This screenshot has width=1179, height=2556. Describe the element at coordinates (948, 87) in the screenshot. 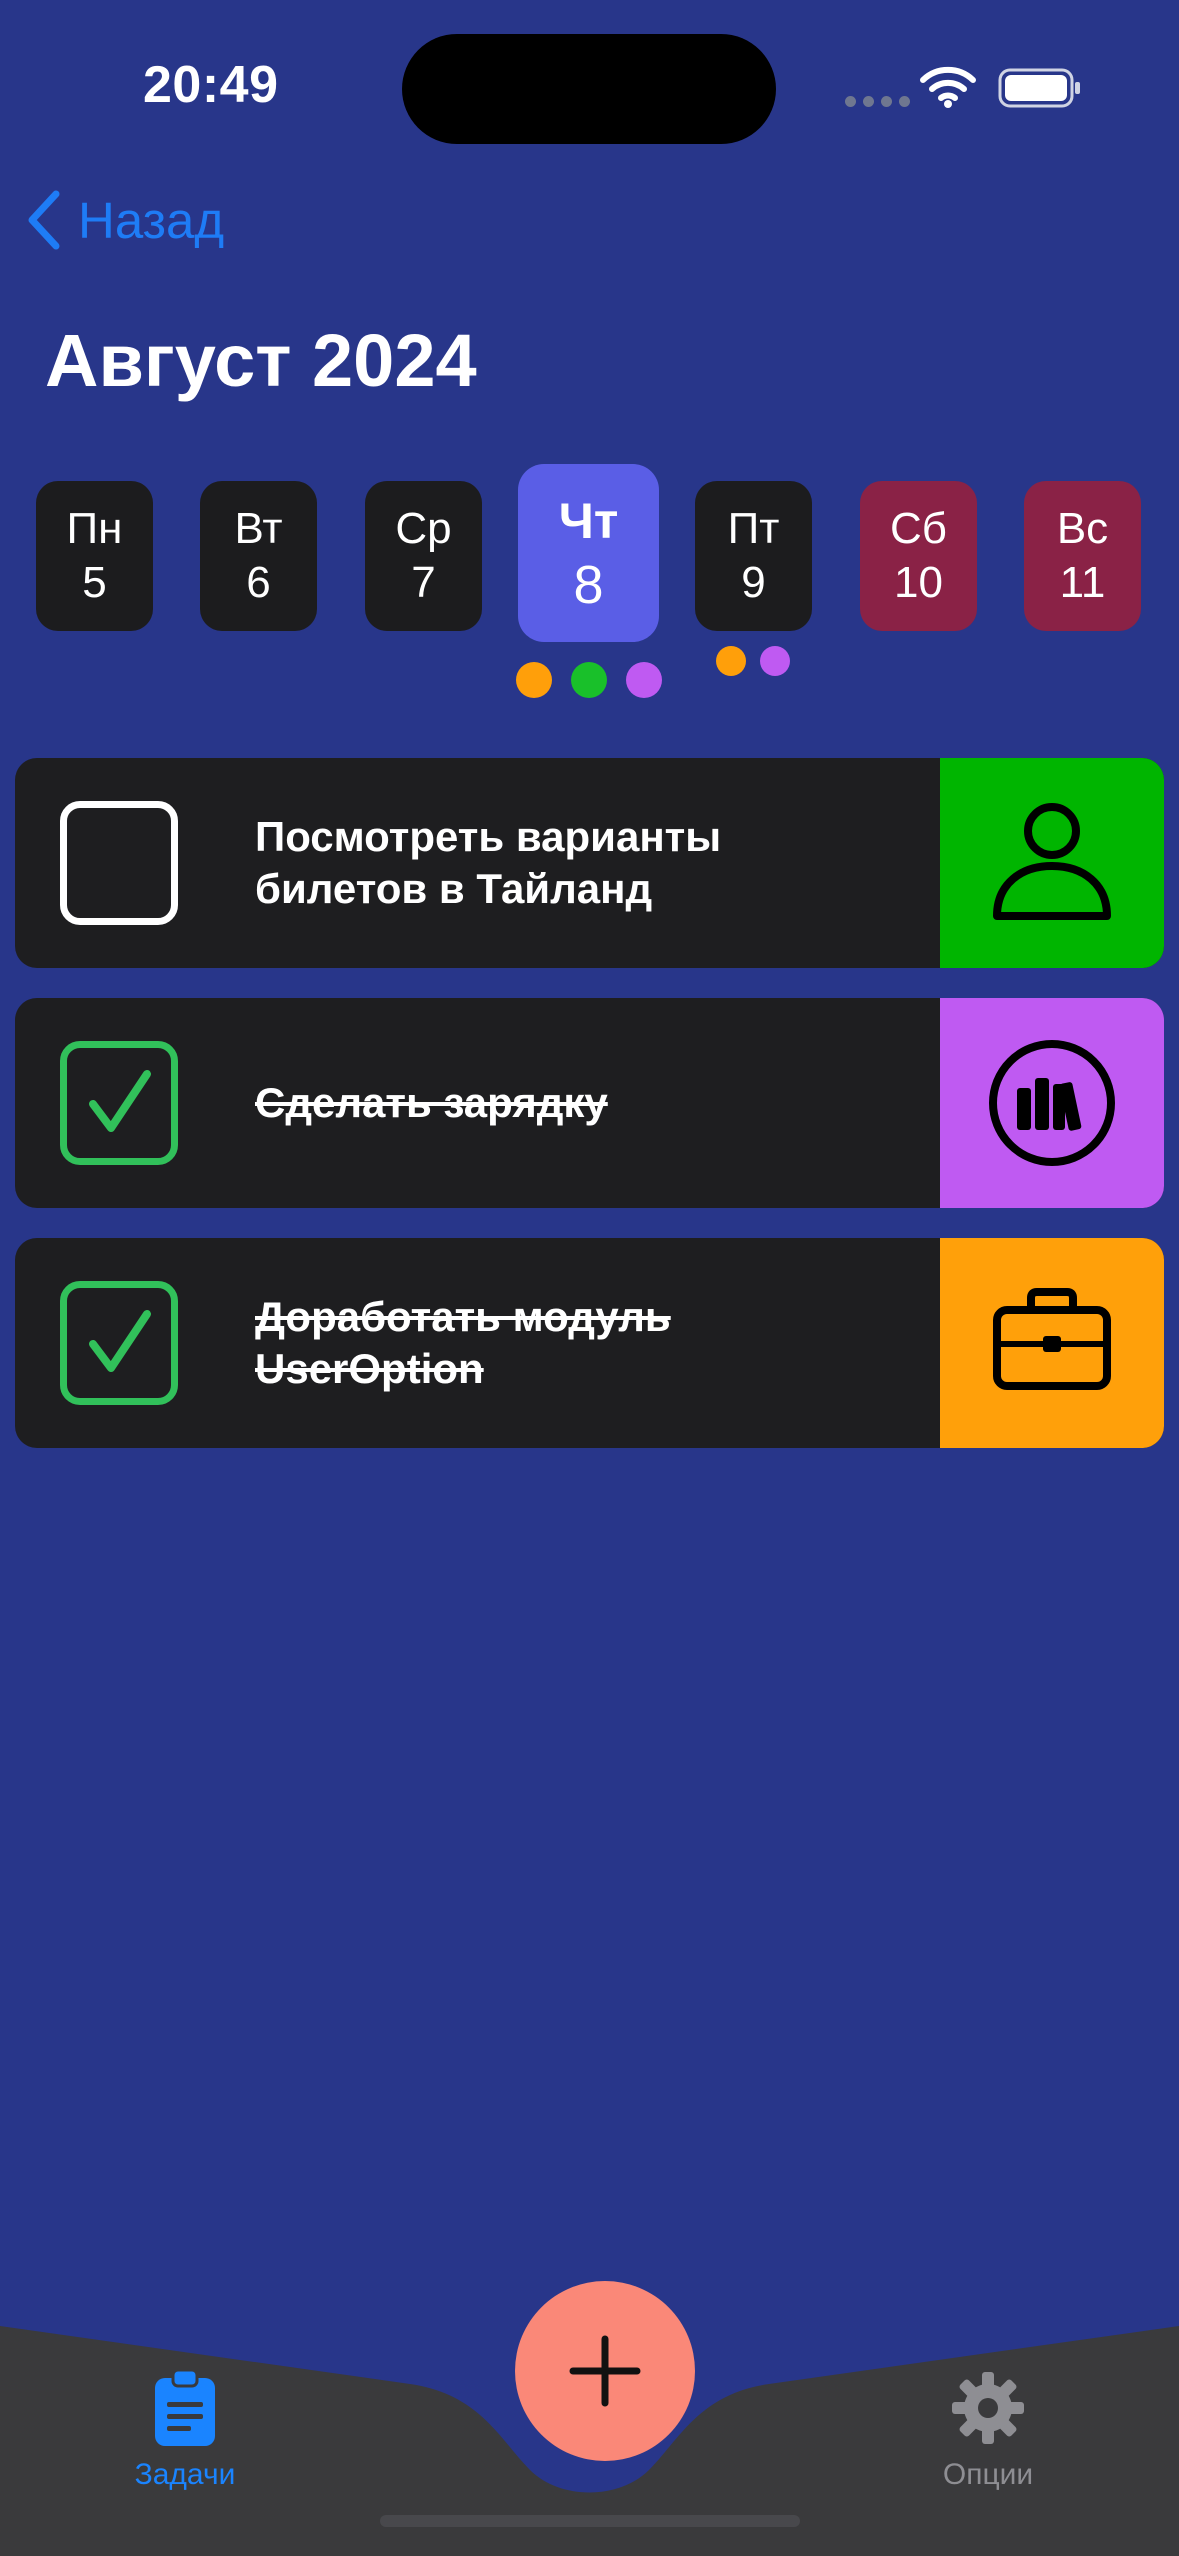

I see `wifi-icon` at that location.